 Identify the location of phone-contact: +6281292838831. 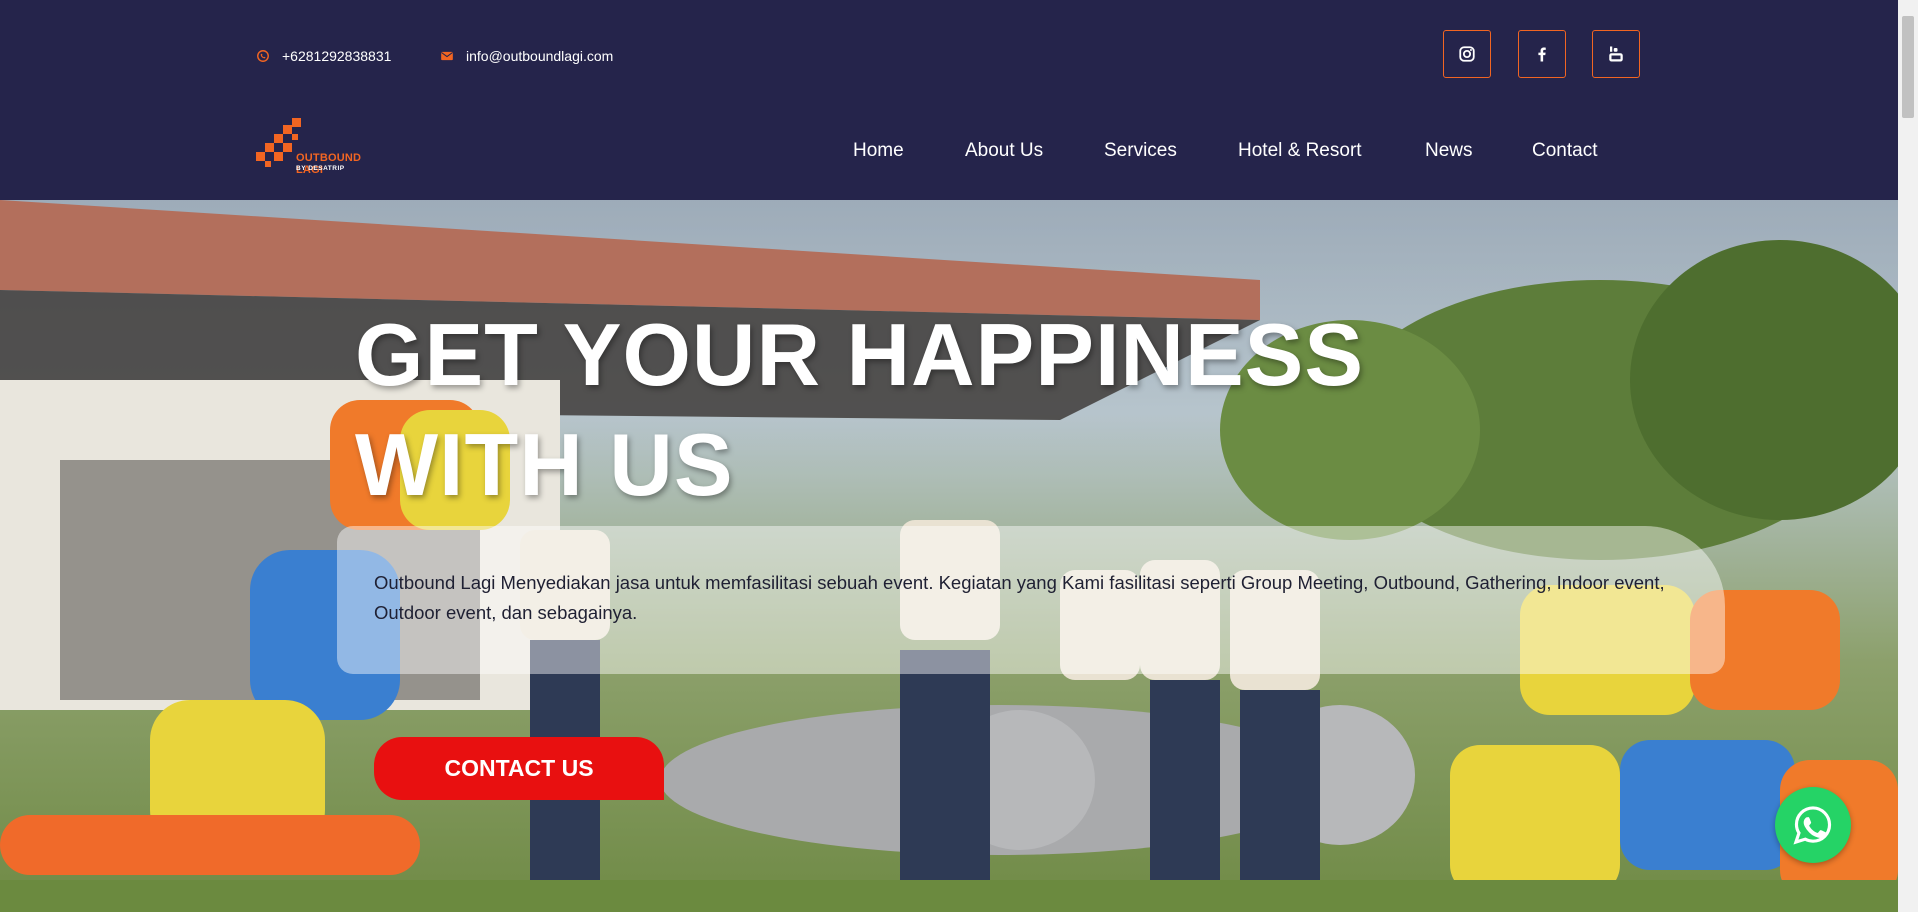
(323, 56).